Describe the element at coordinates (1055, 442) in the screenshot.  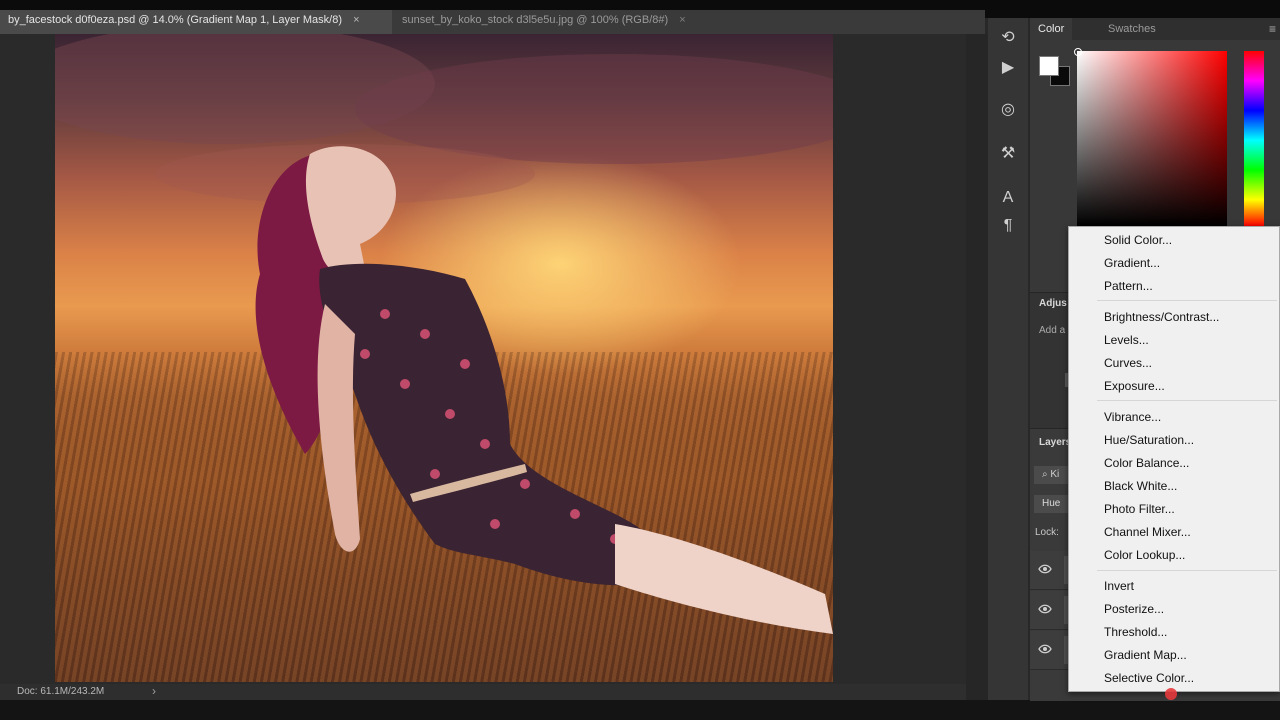
I see `layers-panel-title: Layers` at that location.